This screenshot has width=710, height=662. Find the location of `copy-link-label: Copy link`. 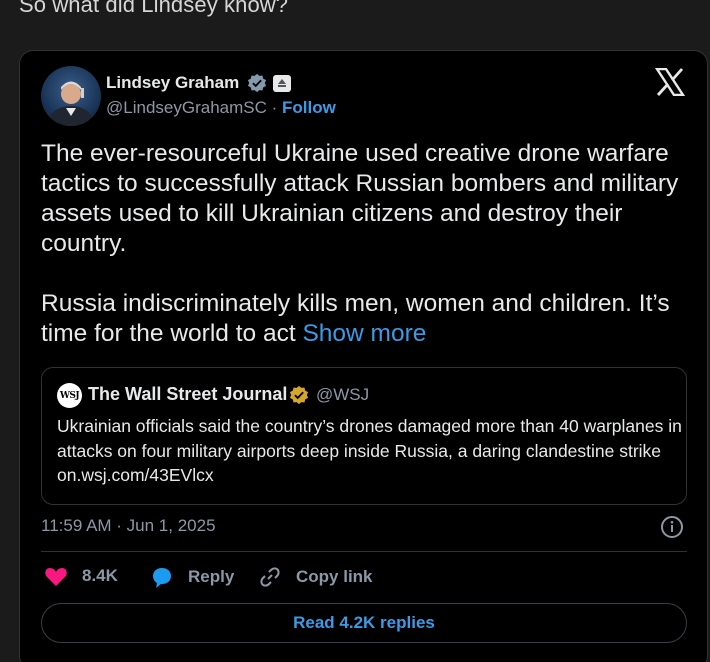

copy-link-label: Copy link is located at coordinates (334, 576).